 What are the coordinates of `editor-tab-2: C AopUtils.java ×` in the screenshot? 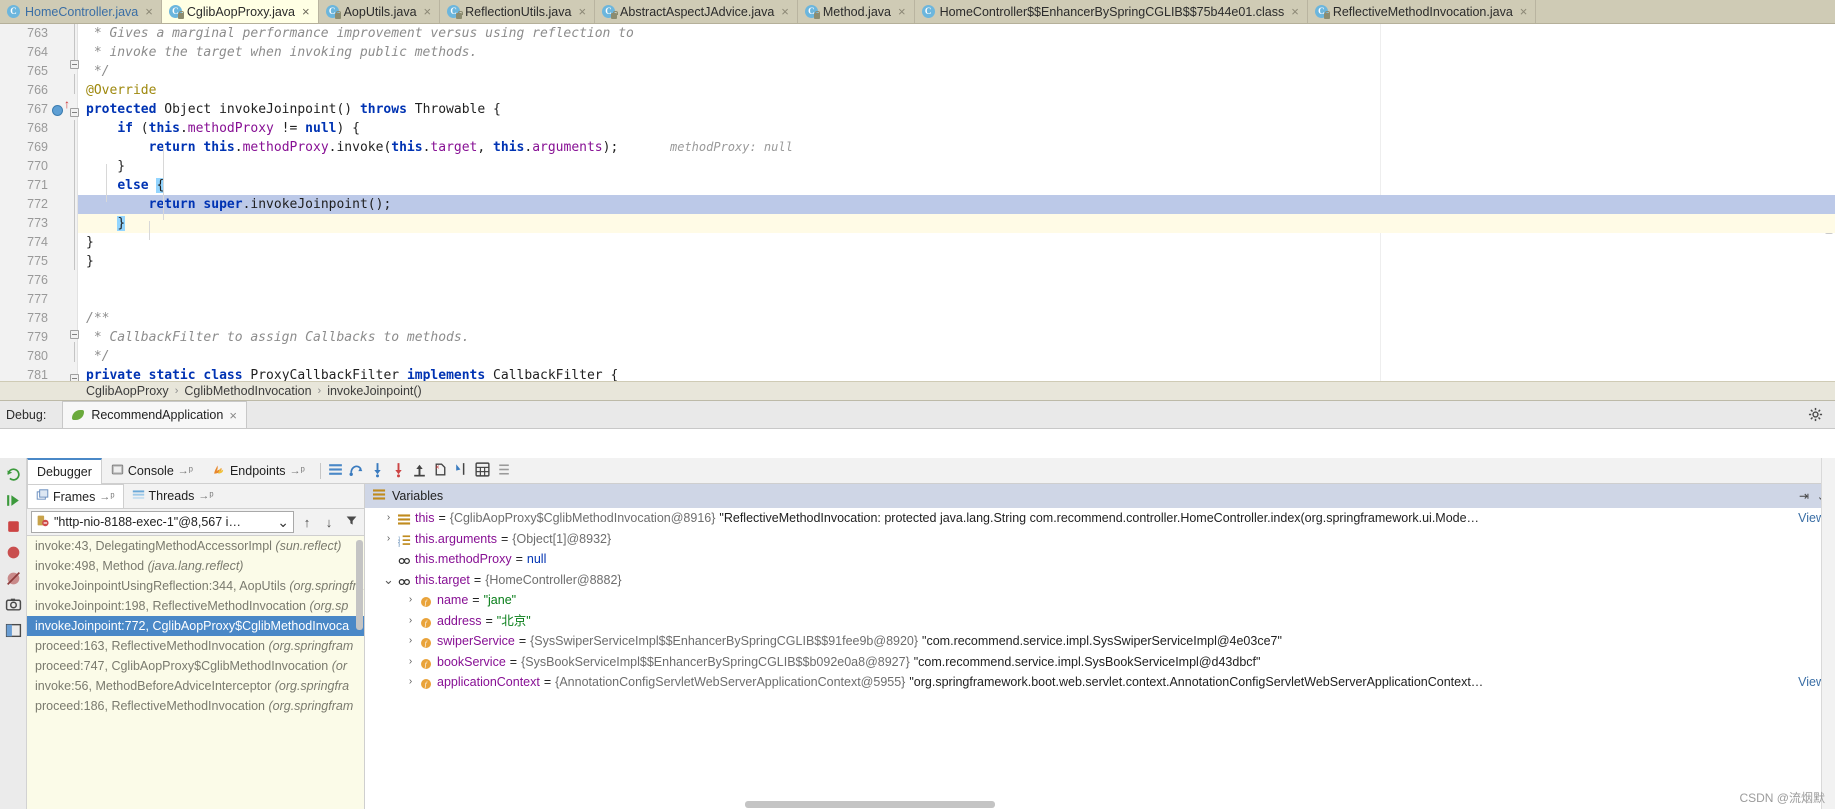 It's located at (380, 11).